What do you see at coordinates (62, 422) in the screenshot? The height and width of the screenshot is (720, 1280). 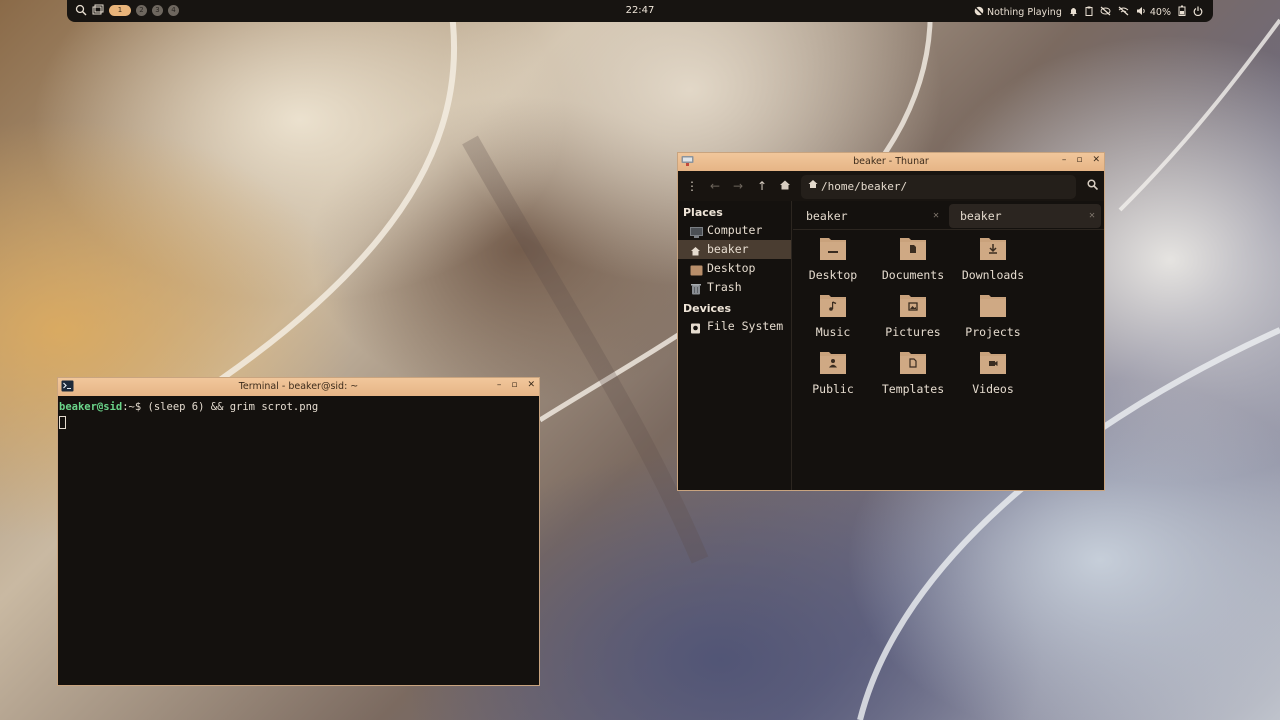 I see `text-cursor` at bounding box center [62, 422].